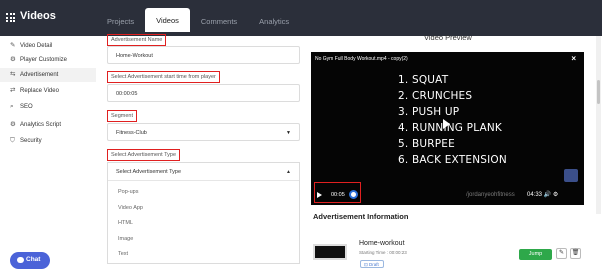 The height and width of the screenshot is (276, 602). I want to click on sidebar-item-analytics-script: ⚙ Analytics Script, so click(48, 125).